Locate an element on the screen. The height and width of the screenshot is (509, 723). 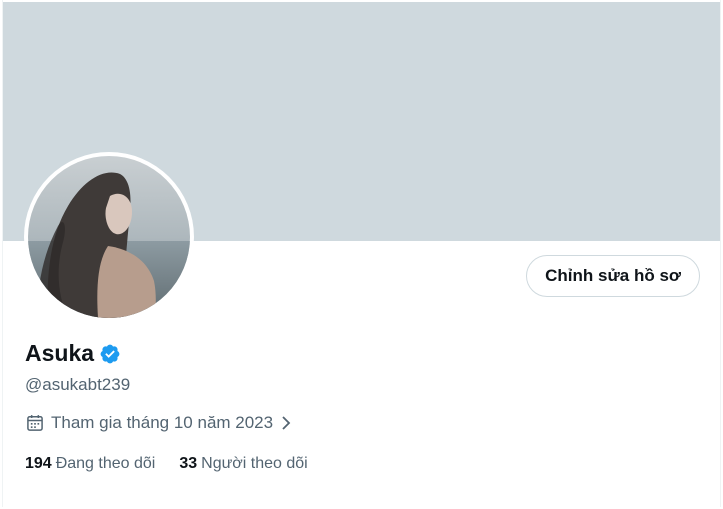
verified-badge-icon is located at coordinates (110, 354).